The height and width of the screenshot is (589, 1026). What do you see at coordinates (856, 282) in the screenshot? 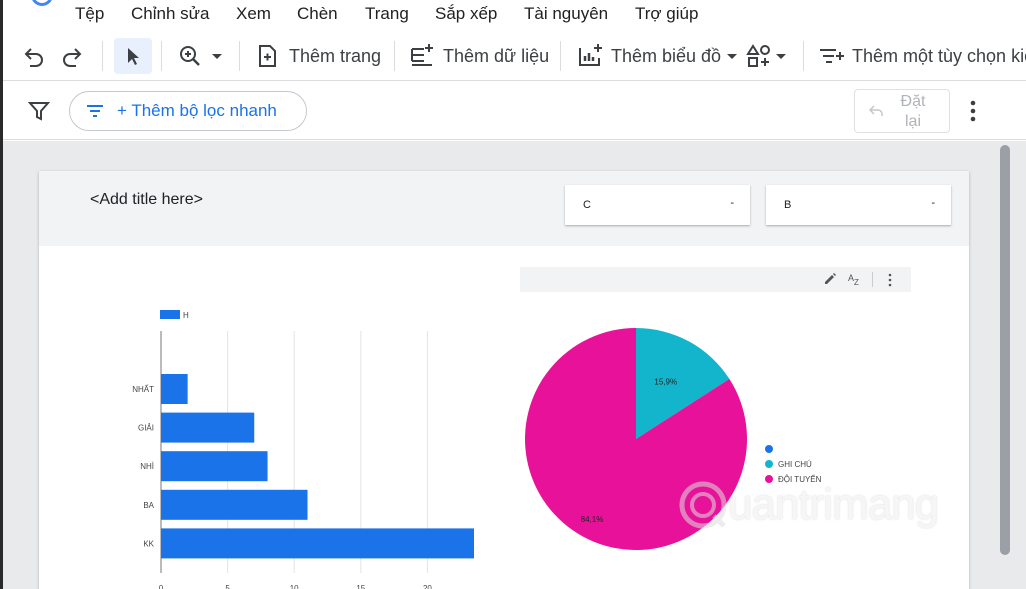
I see `svg-text: Z` at bounding box center [856, 282].